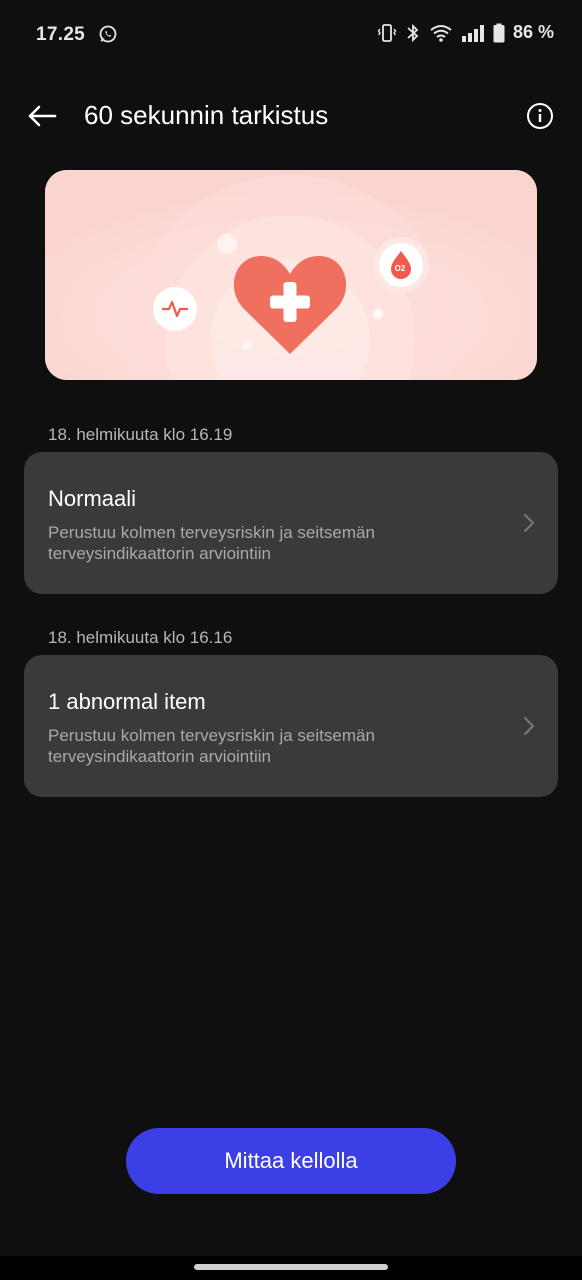  I want to click on whatsapp-icon, so click(108, 34).